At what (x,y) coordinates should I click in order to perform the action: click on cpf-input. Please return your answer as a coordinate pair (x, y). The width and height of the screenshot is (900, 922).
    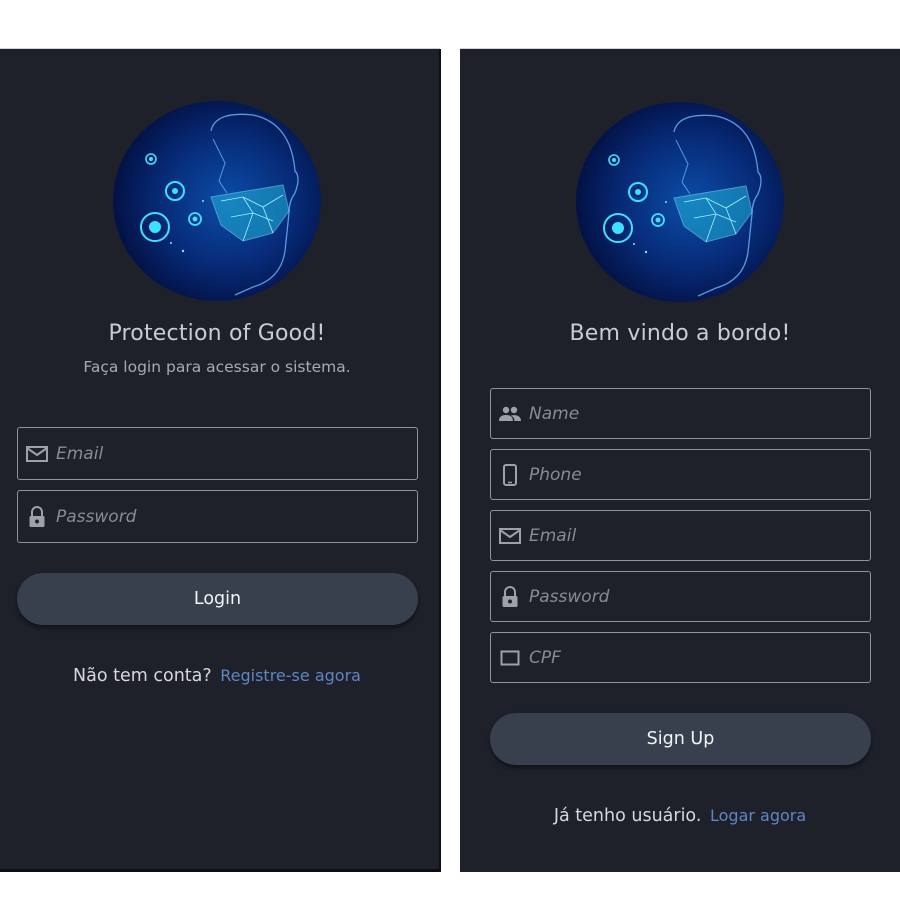
    Looking at the image, I should click on (699, 657).